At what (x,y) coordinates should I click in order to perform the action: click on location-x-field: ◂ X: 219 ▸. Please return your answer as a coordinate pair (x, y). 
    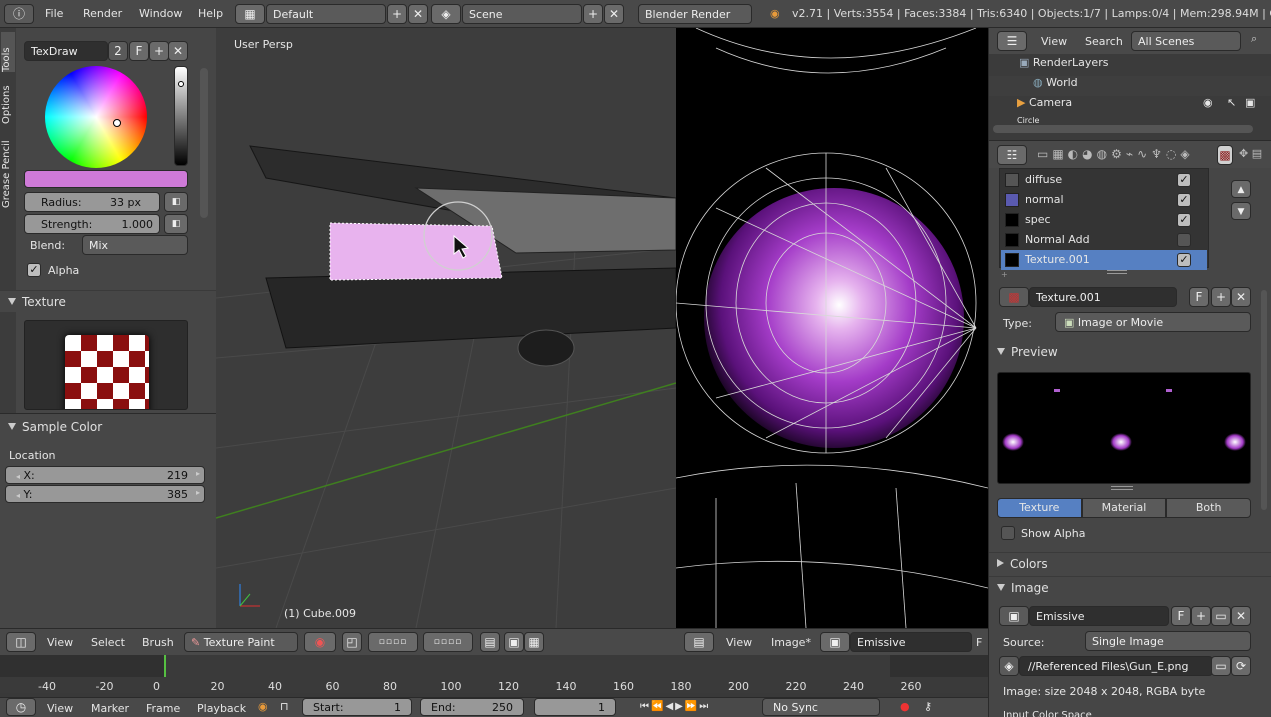
    Looking at the image, I should click on (105, 475).